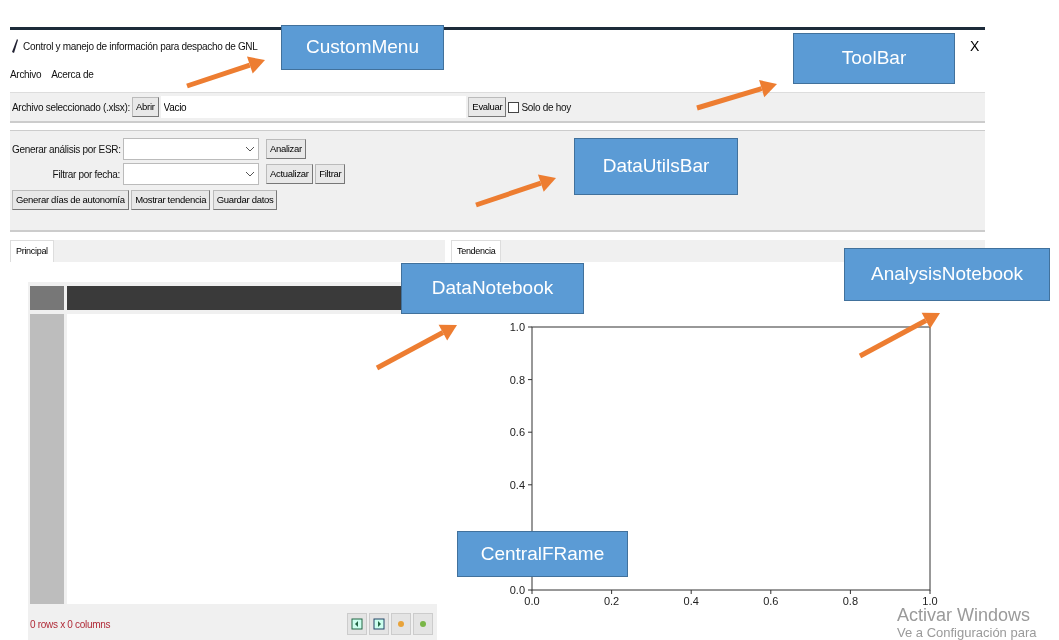  Describe the element at coordinates (362, 47) in the screenshot. I see `callout-label: CustomMenu` at that location.